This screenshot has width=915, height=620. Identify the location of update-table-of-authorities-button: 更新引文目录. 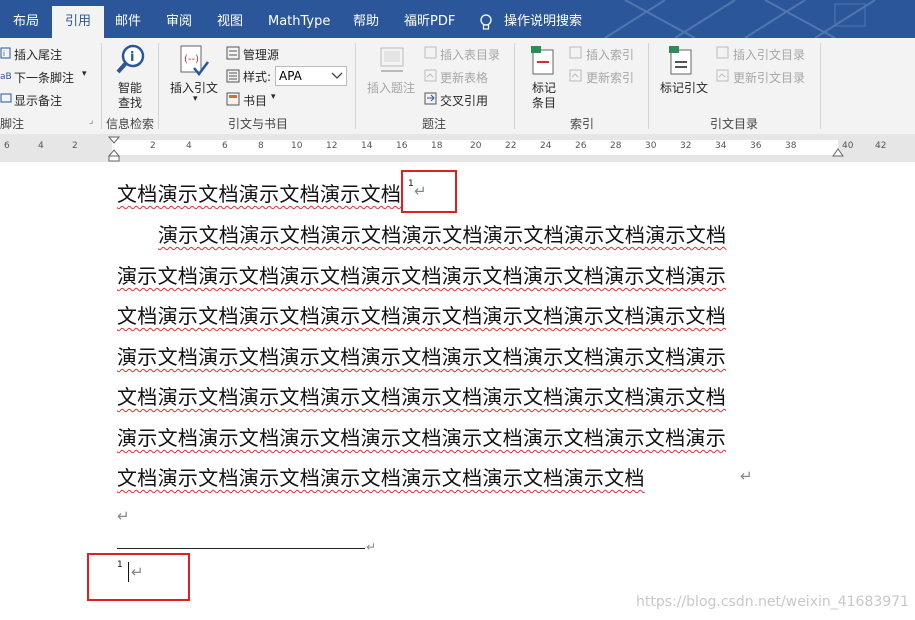
(769, 77).